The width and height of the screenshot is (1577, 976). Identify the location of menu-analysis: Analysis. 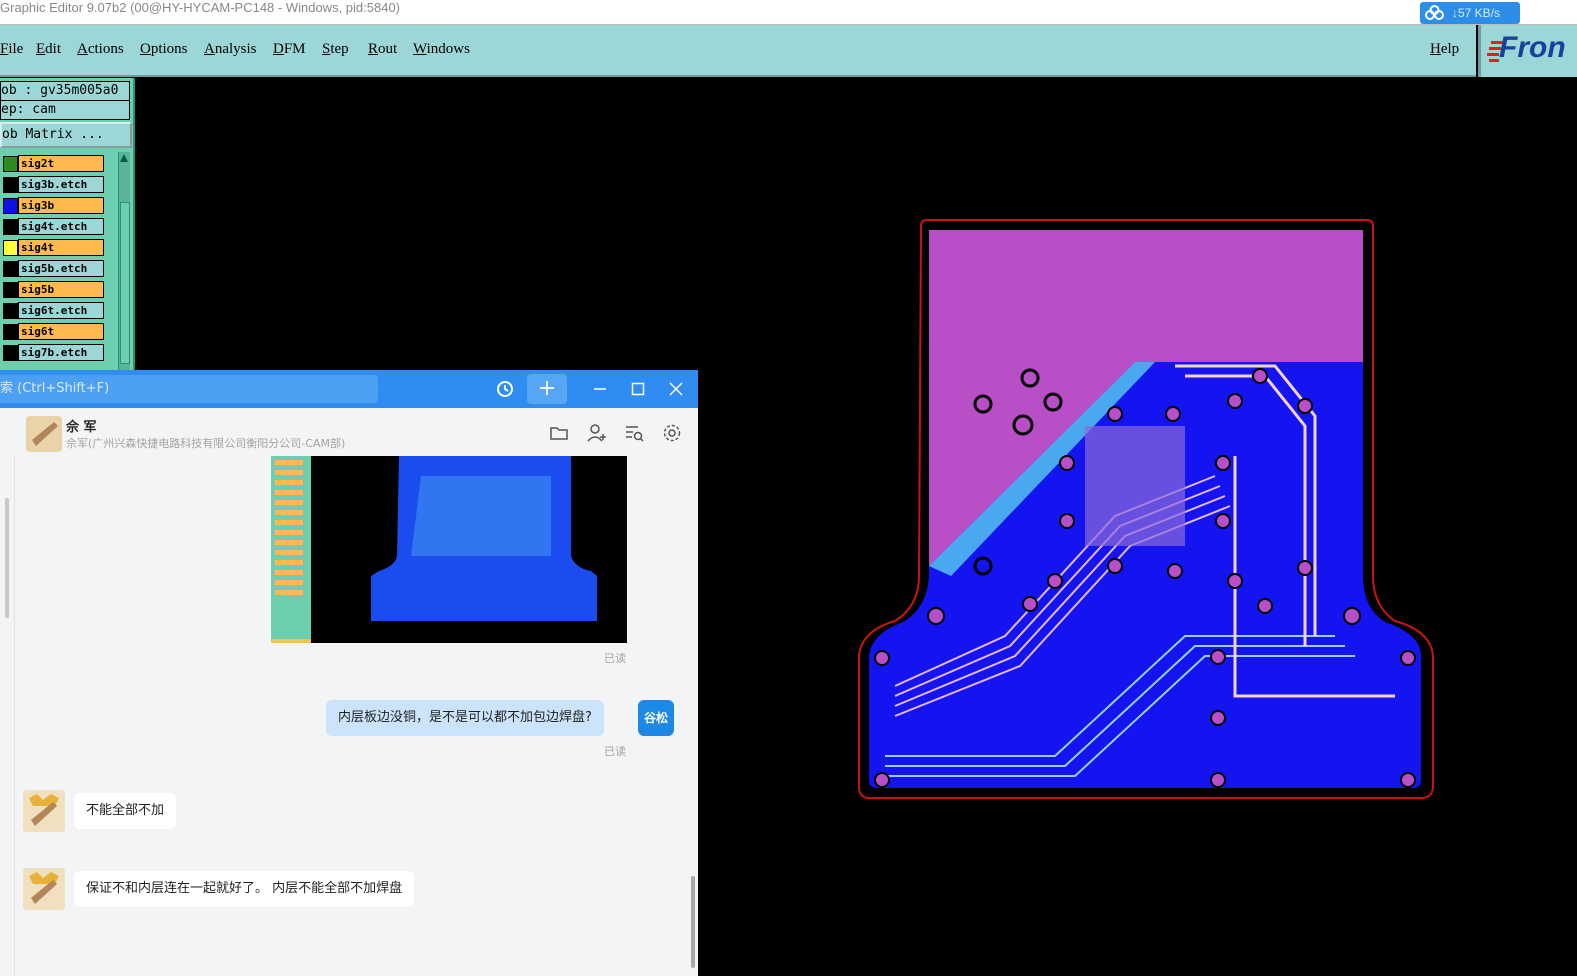
(230, 49).